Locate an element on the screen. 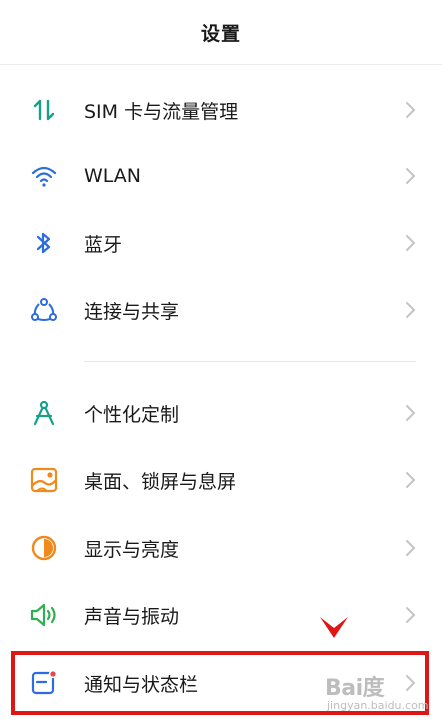 This screenshot has width=442, height=723. header: 设置 is located at coordinates (221, 32).